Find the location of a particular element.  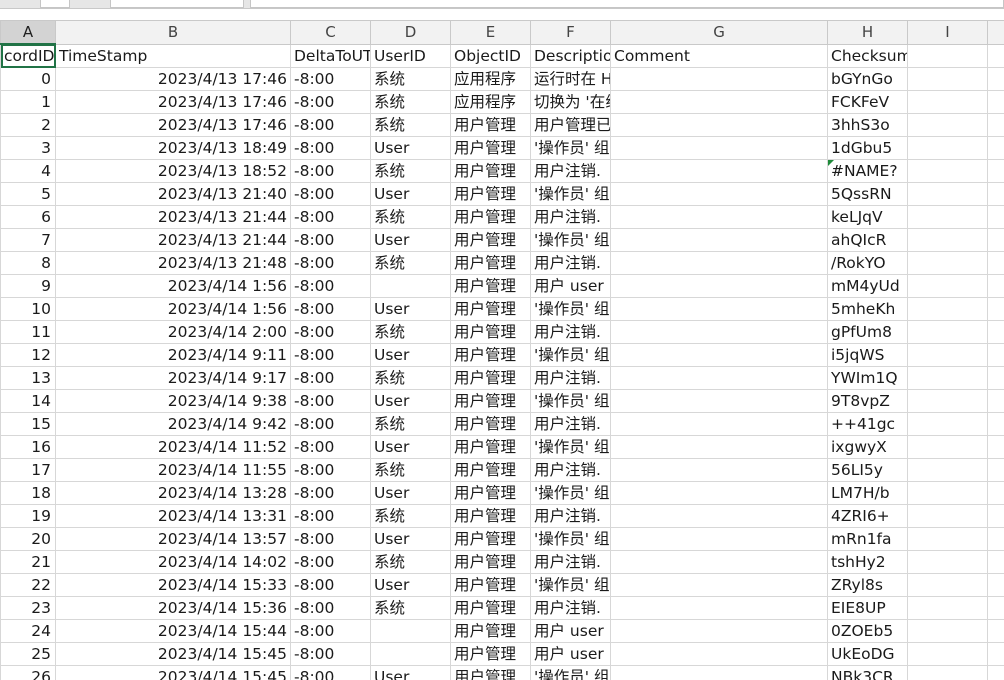

cell-h: bGYnGo is located at coordinates (867, 79).